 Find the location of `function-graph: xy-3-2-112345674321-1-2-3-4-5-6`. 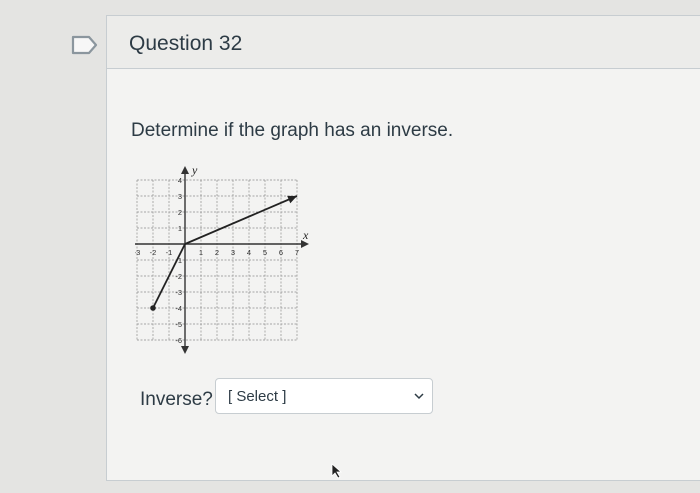

function-graph: xy-3-2-112345674321-1-2-3-4-5-6 is located at coordinates (222, 258).